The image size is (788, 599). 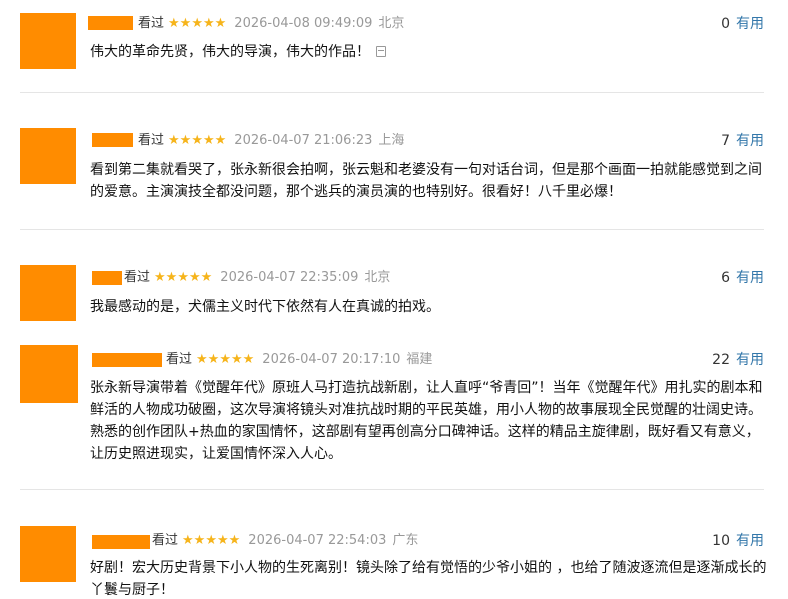 I want to click on review-content-wrap: 伟大的革命先贤，伟大的导演，伟大的作品！, so click(x=430, y=52).